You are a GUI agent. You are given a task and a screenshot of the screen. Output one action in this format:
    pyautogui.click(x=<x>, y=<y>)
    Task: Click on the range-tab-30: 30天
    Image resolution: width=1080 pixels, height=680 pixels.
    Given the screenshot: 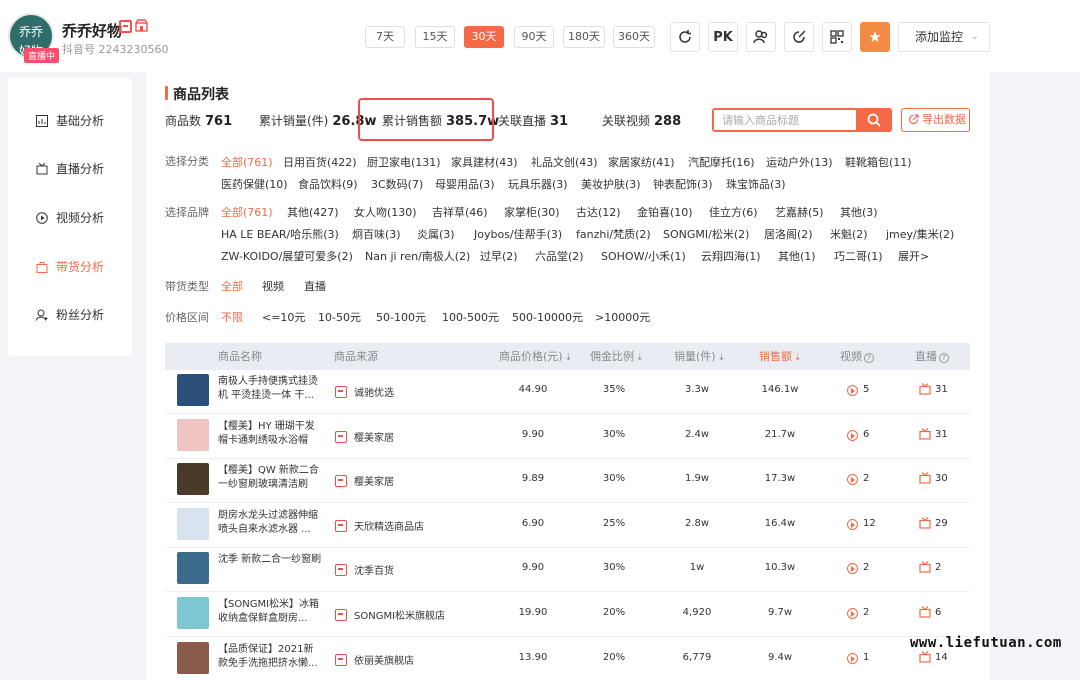 What is the action you would take?
    pyautogui.click(x=484, y=37)
    